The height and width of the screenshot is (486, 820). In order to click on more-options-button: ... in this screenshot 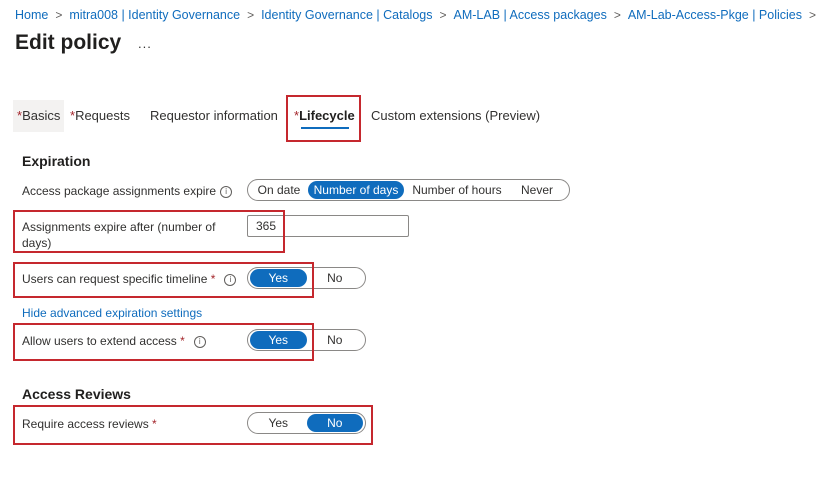, I will do `click(145, 43)`.